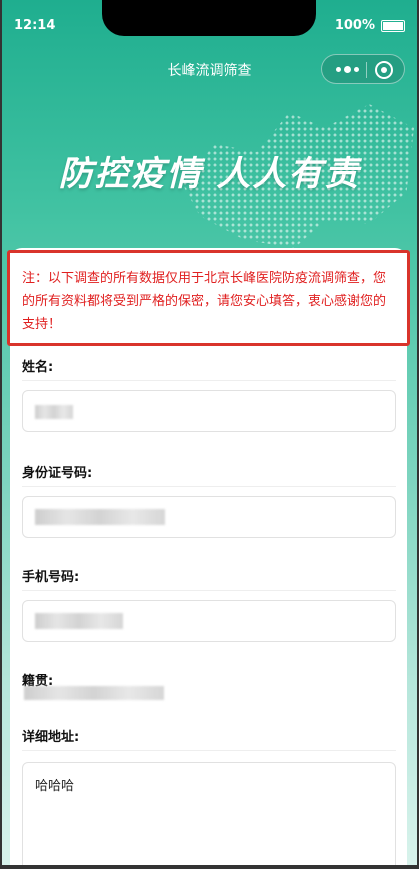  Describe the element at coordinates (384, 70) in the screenshot. I see `close-target-icon` at that location.